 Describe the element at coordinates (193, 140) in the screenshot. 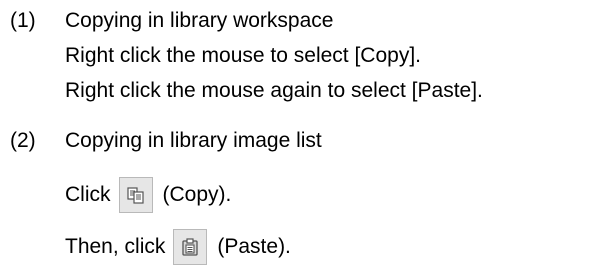

I see `step-2-title: Copying in library image list` at that location.